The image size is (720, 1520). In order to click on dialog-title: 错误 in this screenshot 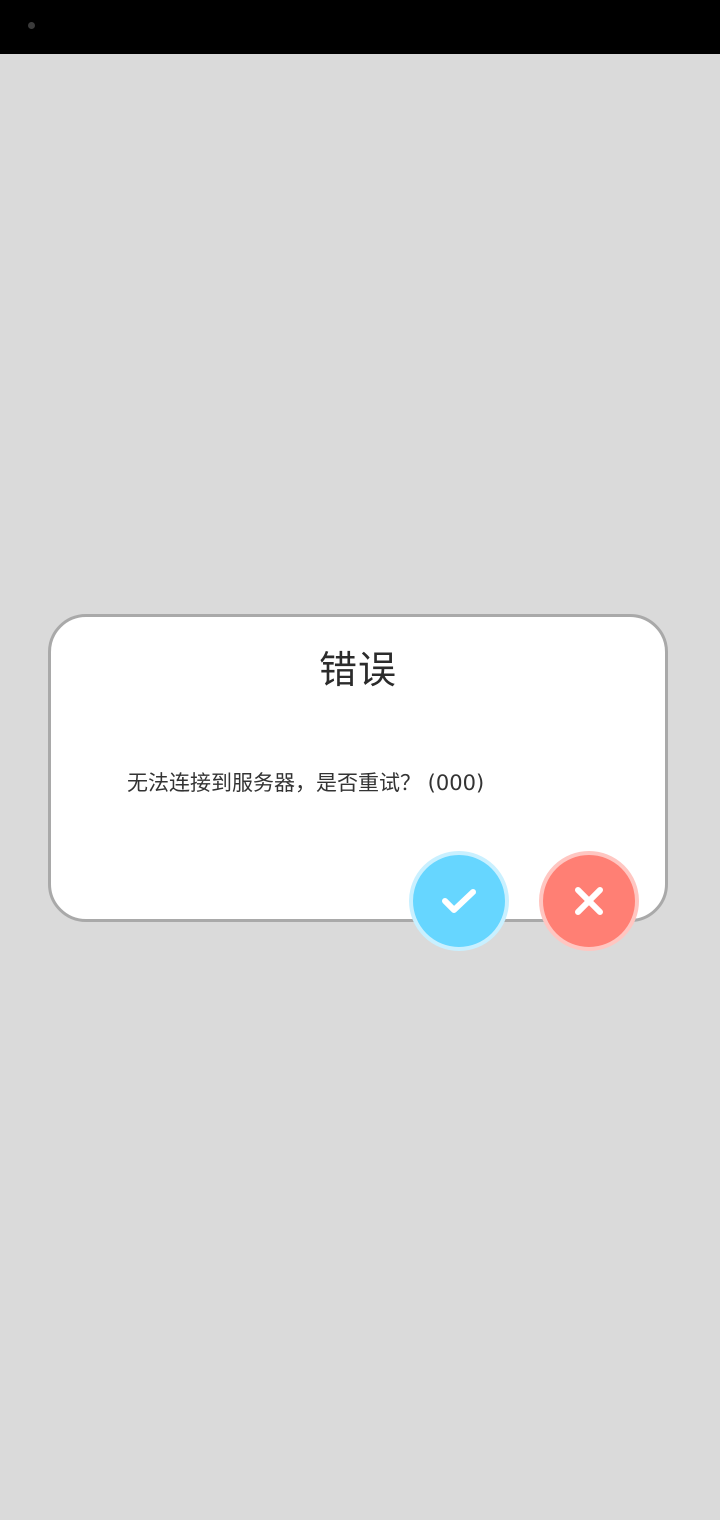, I will do `click(357, 670)`.